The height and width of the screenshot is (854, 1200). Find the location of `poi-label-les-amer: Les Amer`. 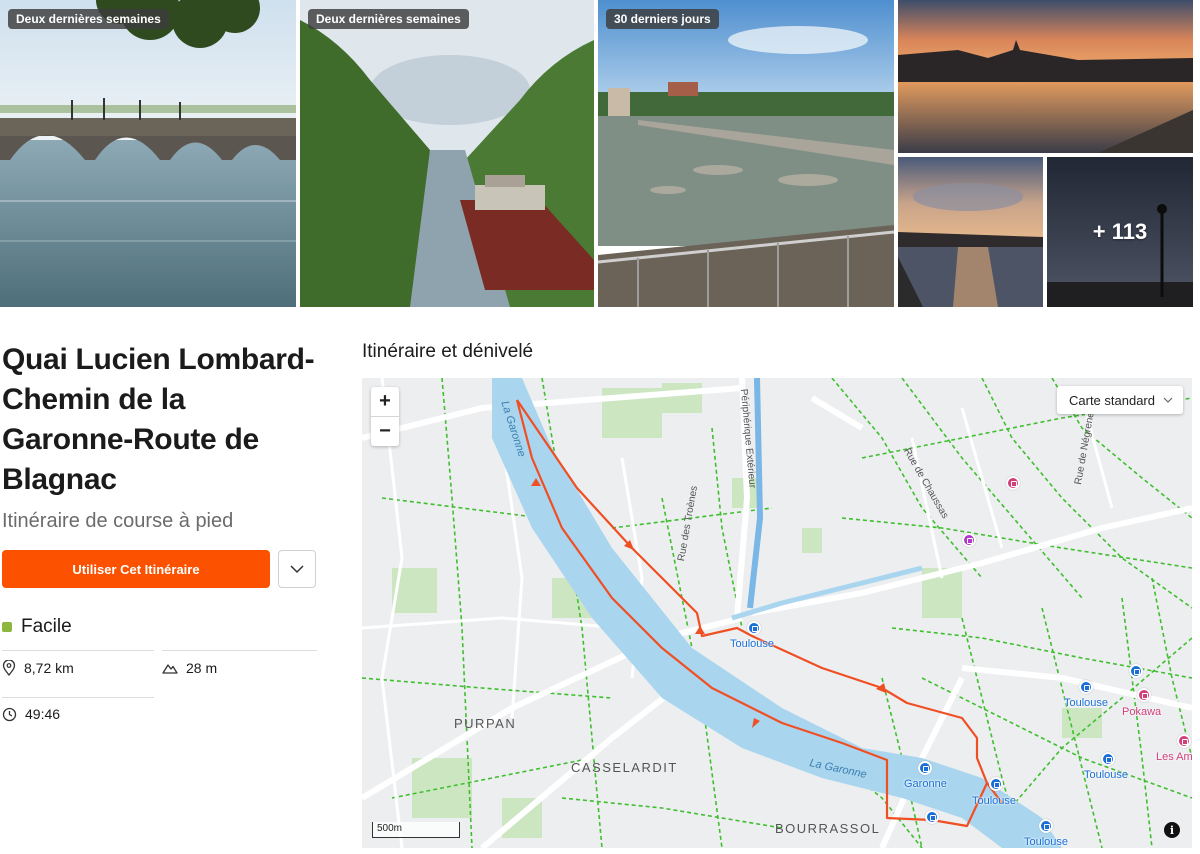

poi-label-les-amer: Les Amer is located at coordinates (1174, 757).